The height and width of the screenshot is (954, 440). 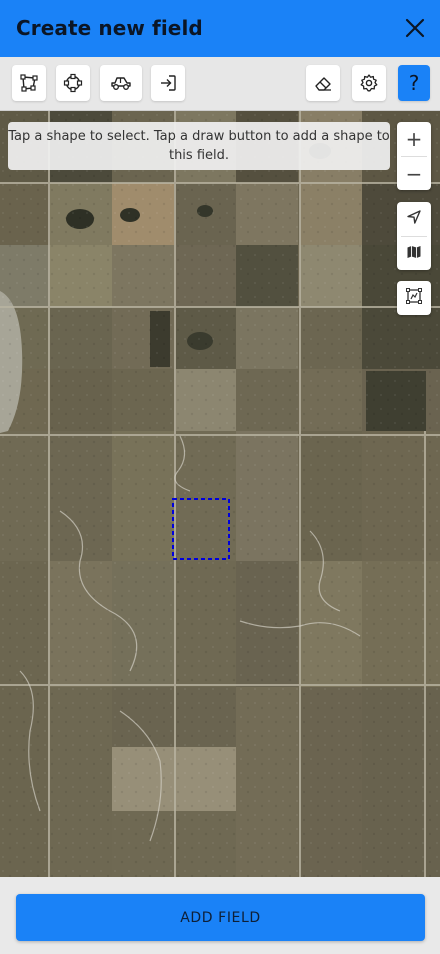 I want to click on circle-draw-button, so click(x=73, y=83).